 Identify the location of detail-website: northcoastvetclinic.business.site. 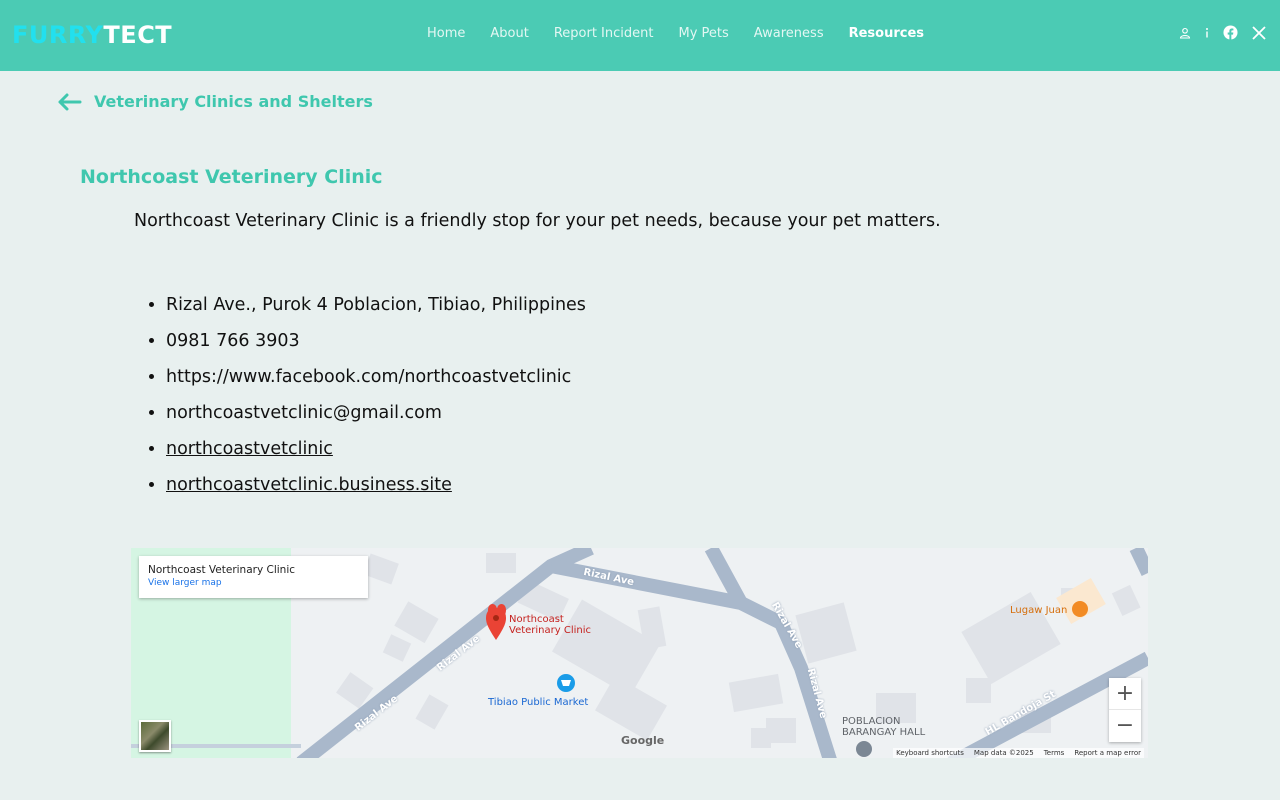
(376, 485).